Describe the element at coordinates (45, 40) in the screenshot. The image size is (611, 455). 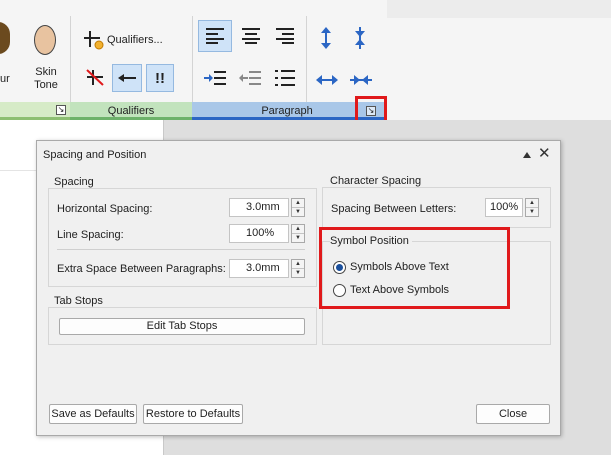
I see `skin-tone-icon` at that location.